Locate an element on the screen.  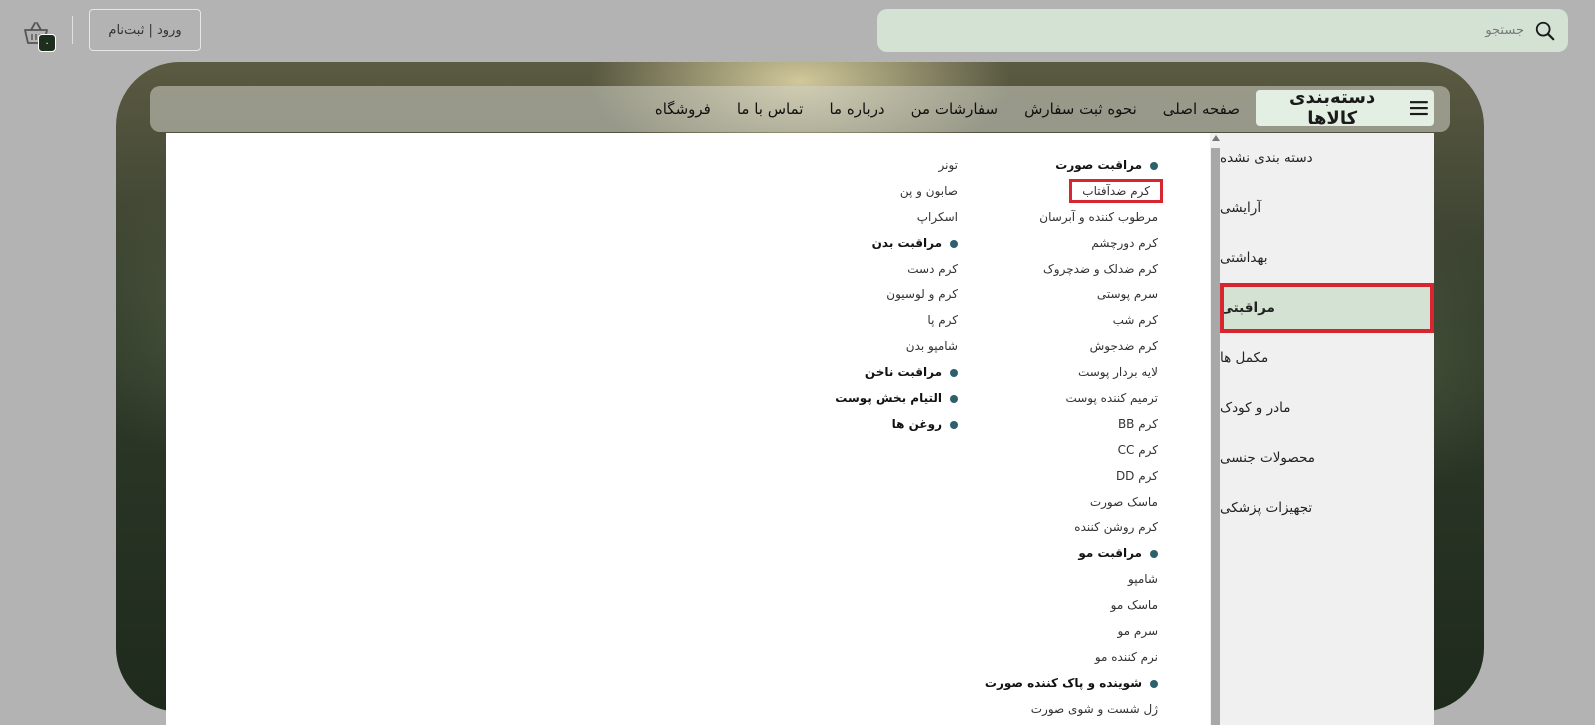
submenu-heading: مراقبت مو is located at coordinates (1058, 554).